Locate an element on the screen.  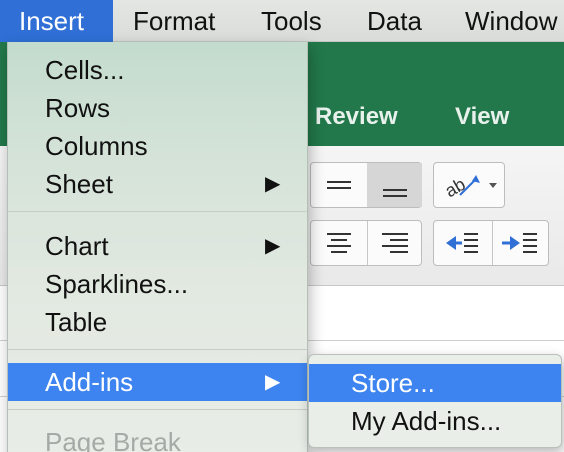
decrease-indent-icon is located at coordinates (462, 243).